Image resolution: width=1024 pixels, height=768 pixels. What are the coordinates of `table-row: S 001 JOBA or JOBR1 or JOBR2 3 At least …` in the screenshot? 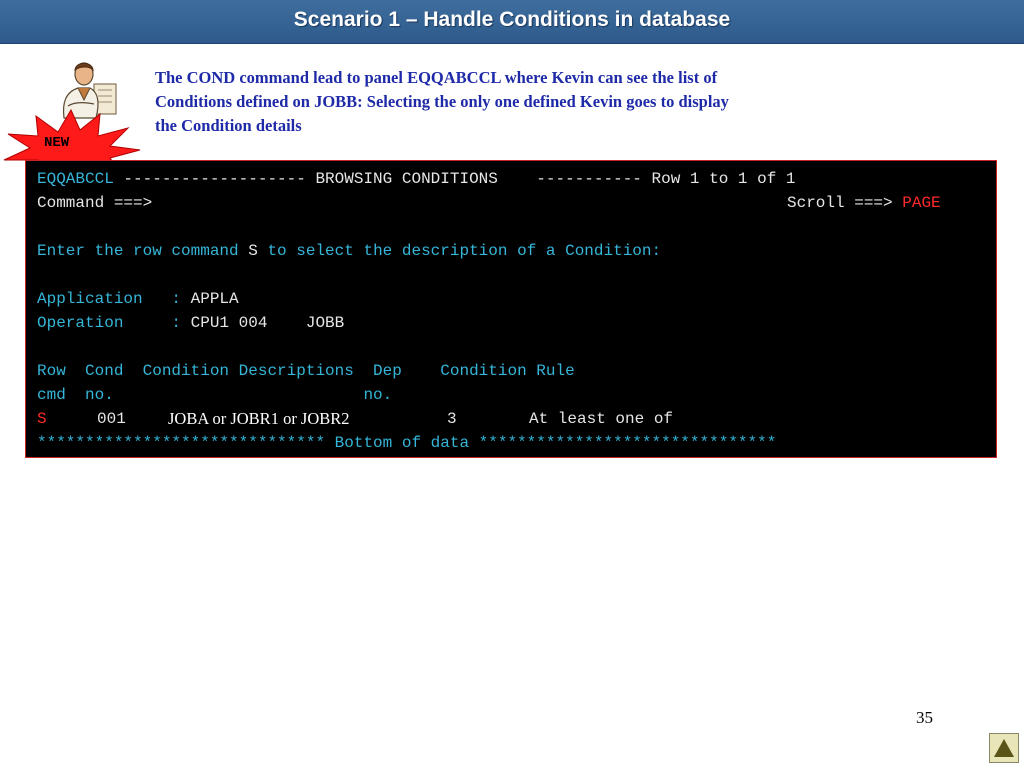 It's located at (511, 419).